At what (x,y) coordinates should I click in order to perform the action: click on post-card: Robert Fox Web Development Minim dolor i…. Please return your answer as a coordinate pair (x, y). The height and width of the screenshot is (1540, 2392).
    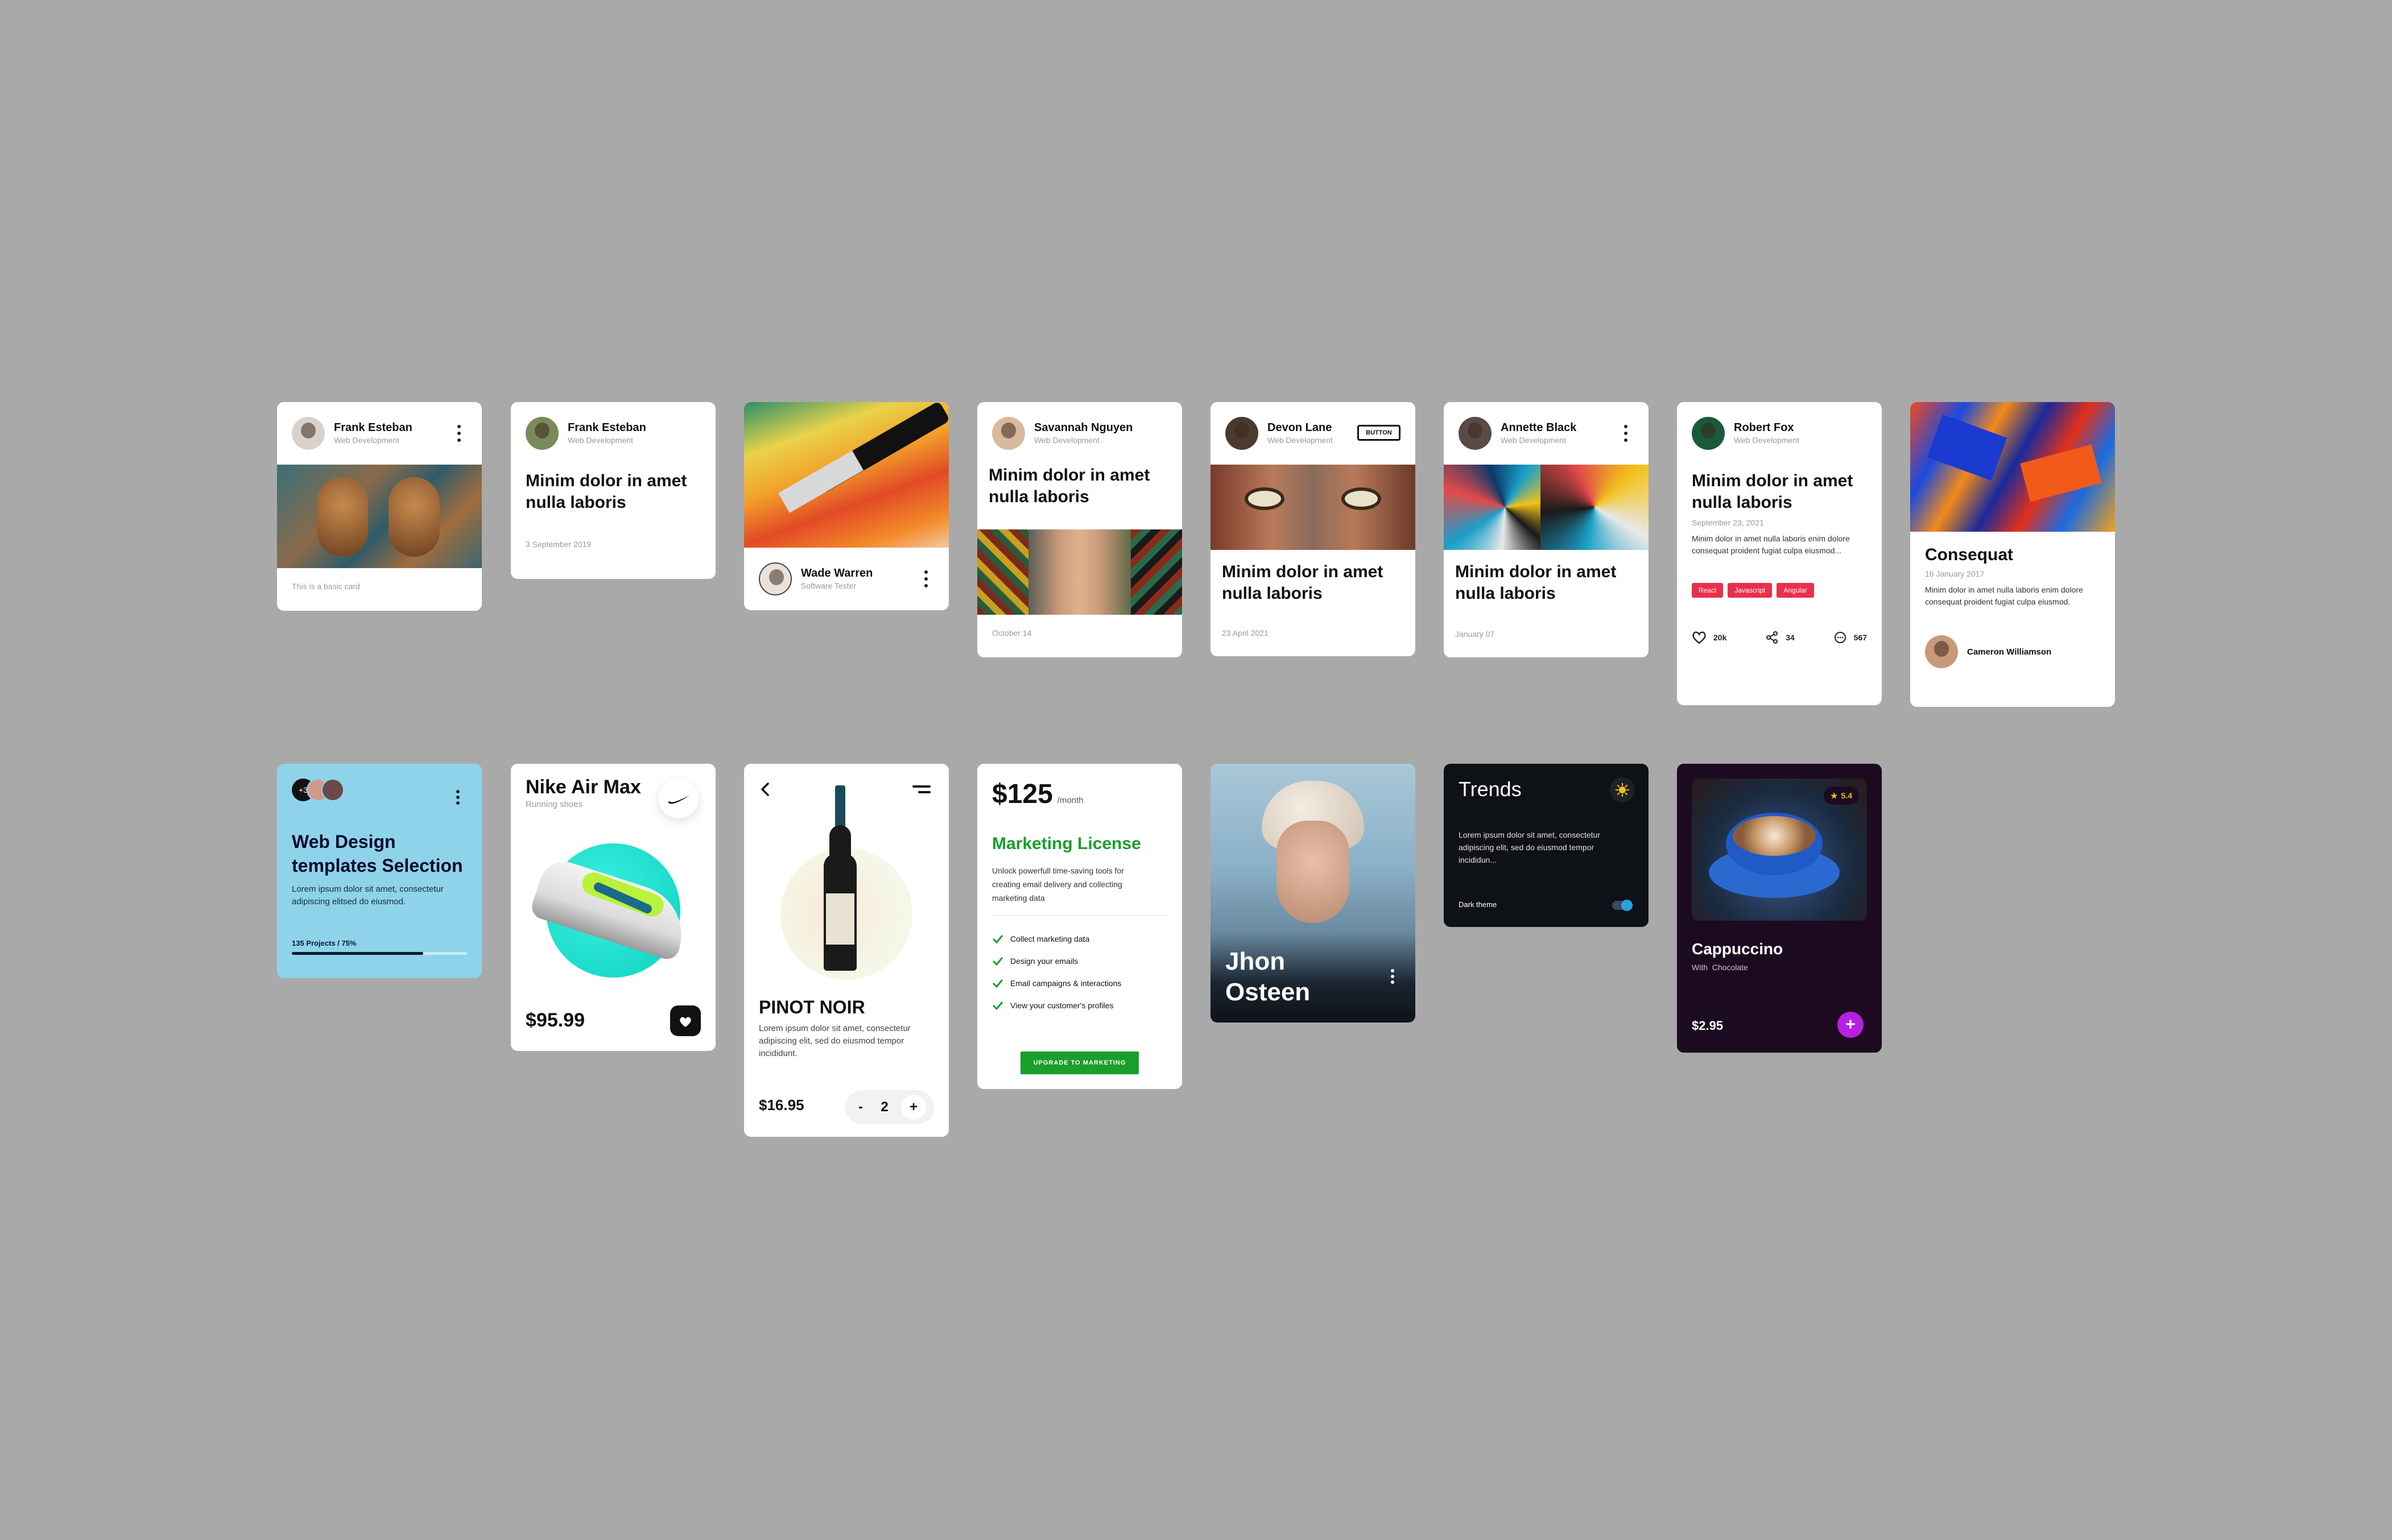
    Looking at the image, I should click on (1779, 554).